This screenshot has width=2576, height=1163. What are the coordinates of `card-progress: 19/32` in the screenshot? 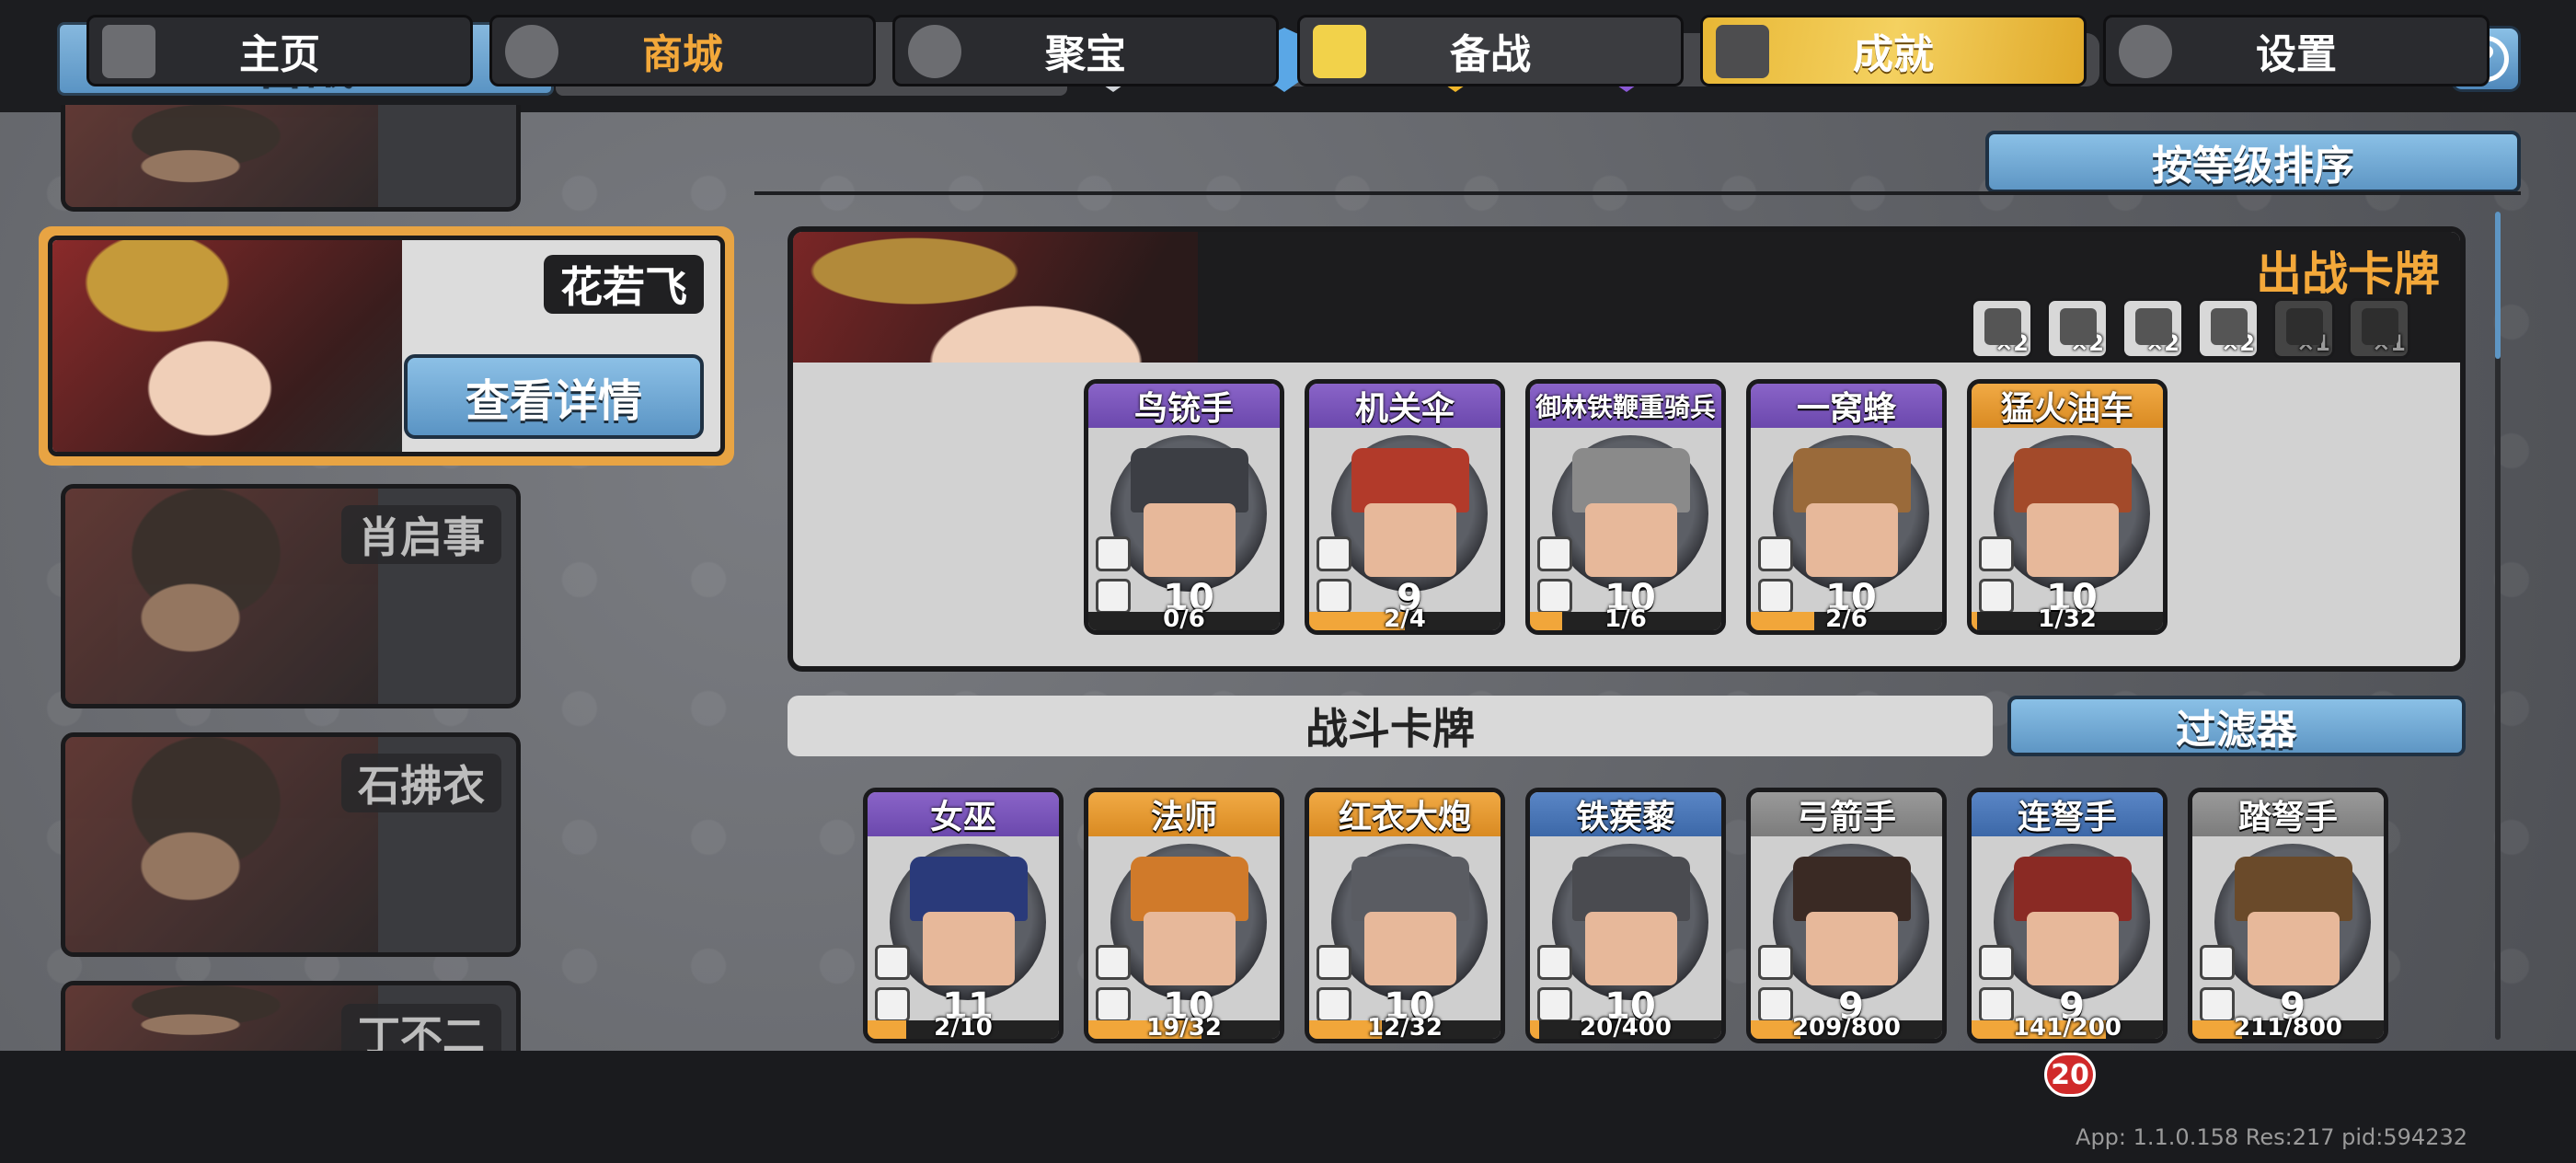 It's located at (1184, 1028).